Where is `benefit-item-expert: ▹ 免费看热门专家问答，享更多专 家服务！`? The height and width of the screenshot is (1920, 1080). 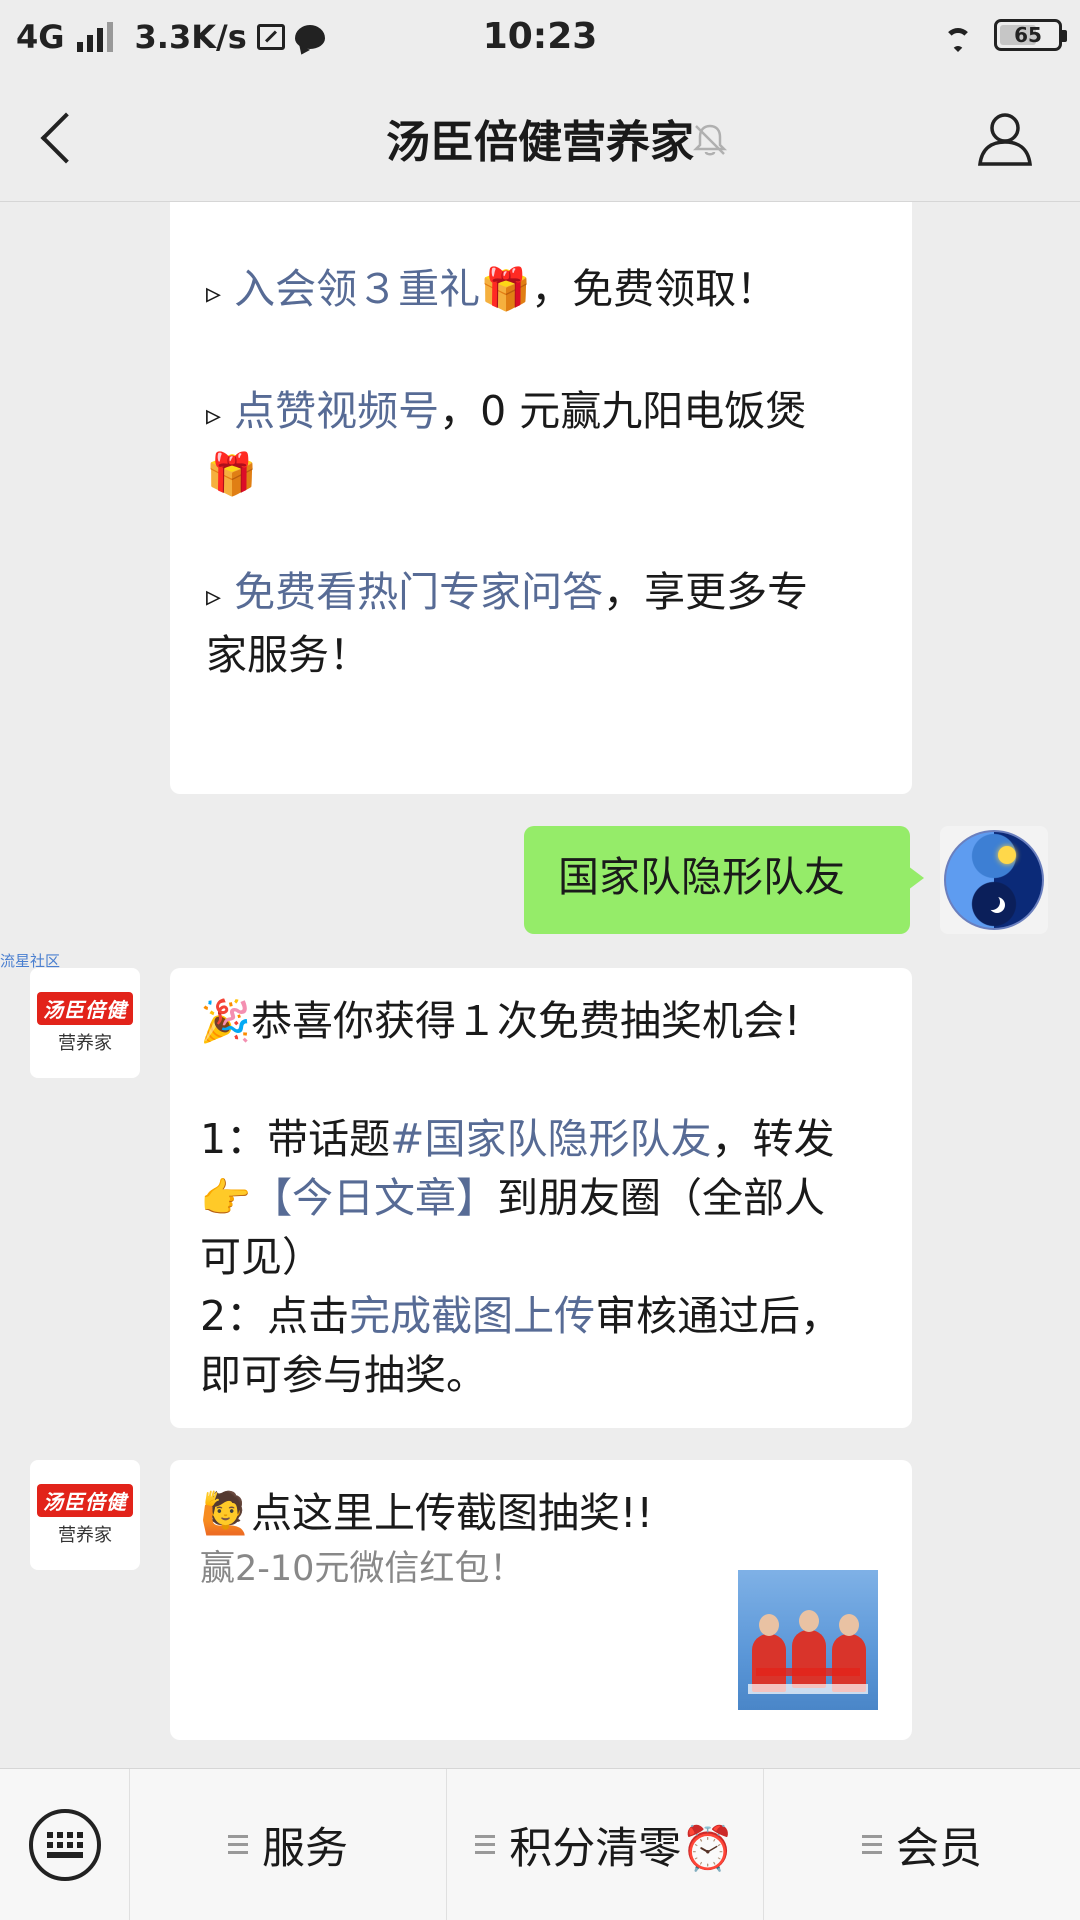 benefit-item-expert: ▹ 免费看热门专家问答，享更多专 家服务！ is located at coordinates (547, 624).